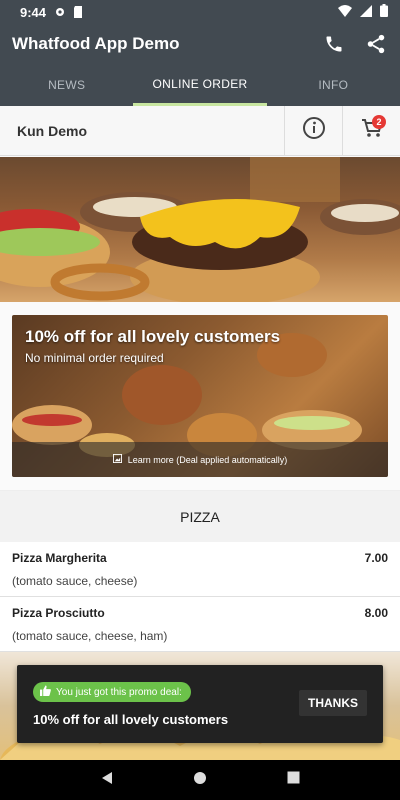 The image size is (400, 800). I want to click on promo-pill: You just got this promo deal:, so click(112, 692).